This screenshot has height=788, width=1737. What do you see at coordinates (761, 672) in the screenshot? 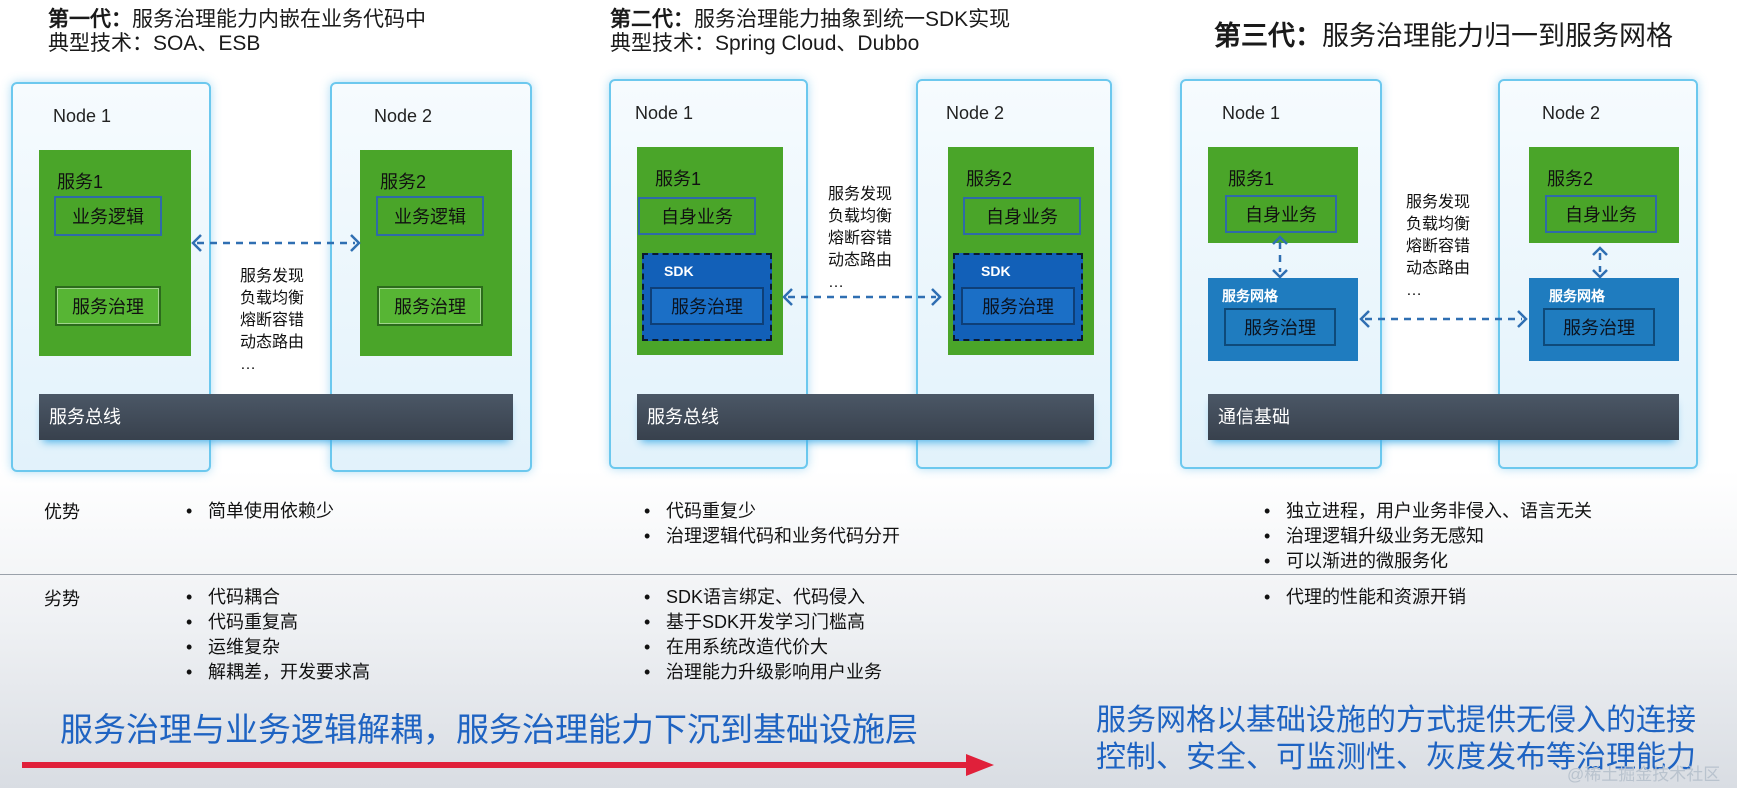
I see `con-item: 治理能力升级影响用户业务` at bounding box center [761, 672].